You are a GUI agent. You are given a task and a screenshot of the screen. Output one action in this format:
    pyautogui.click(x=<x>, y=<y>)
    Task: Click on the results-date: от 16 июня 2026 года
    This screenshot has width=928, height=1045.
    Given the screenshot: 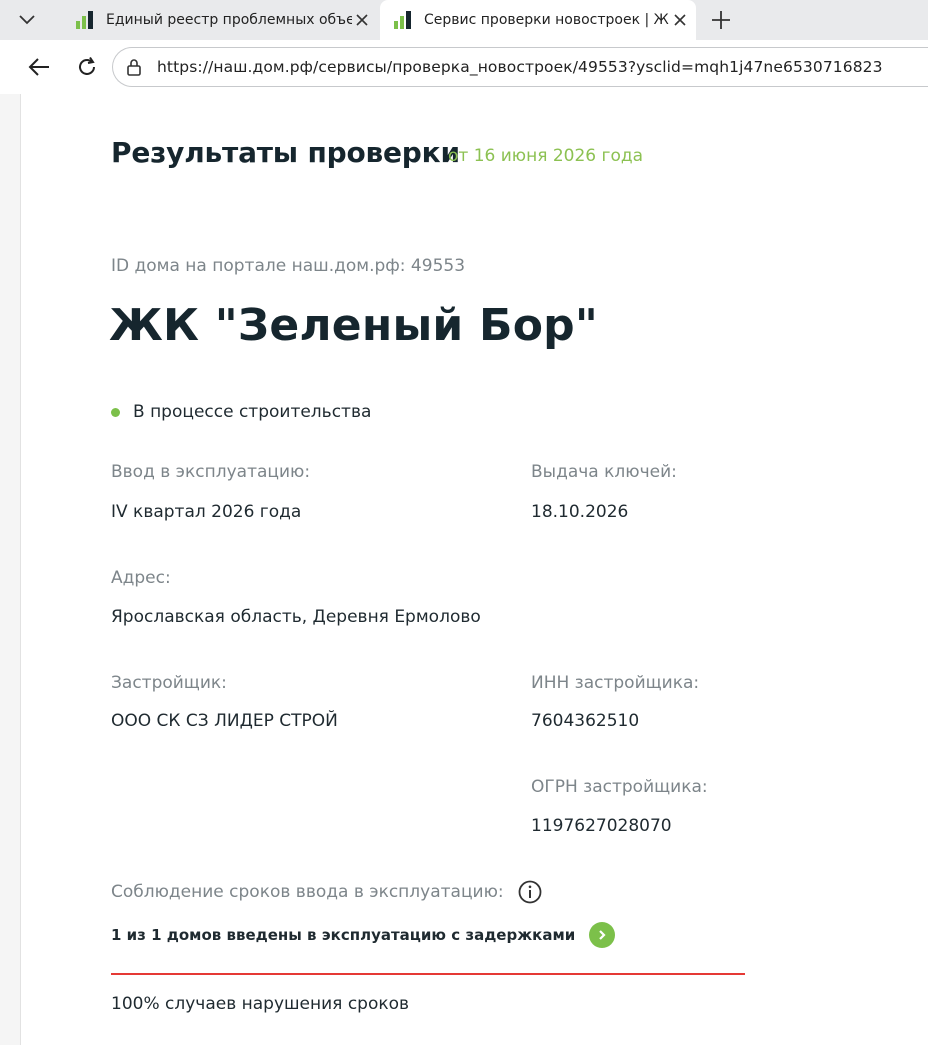 What is the action you would take?
    pyautogui.click(x=546, y=156)
    